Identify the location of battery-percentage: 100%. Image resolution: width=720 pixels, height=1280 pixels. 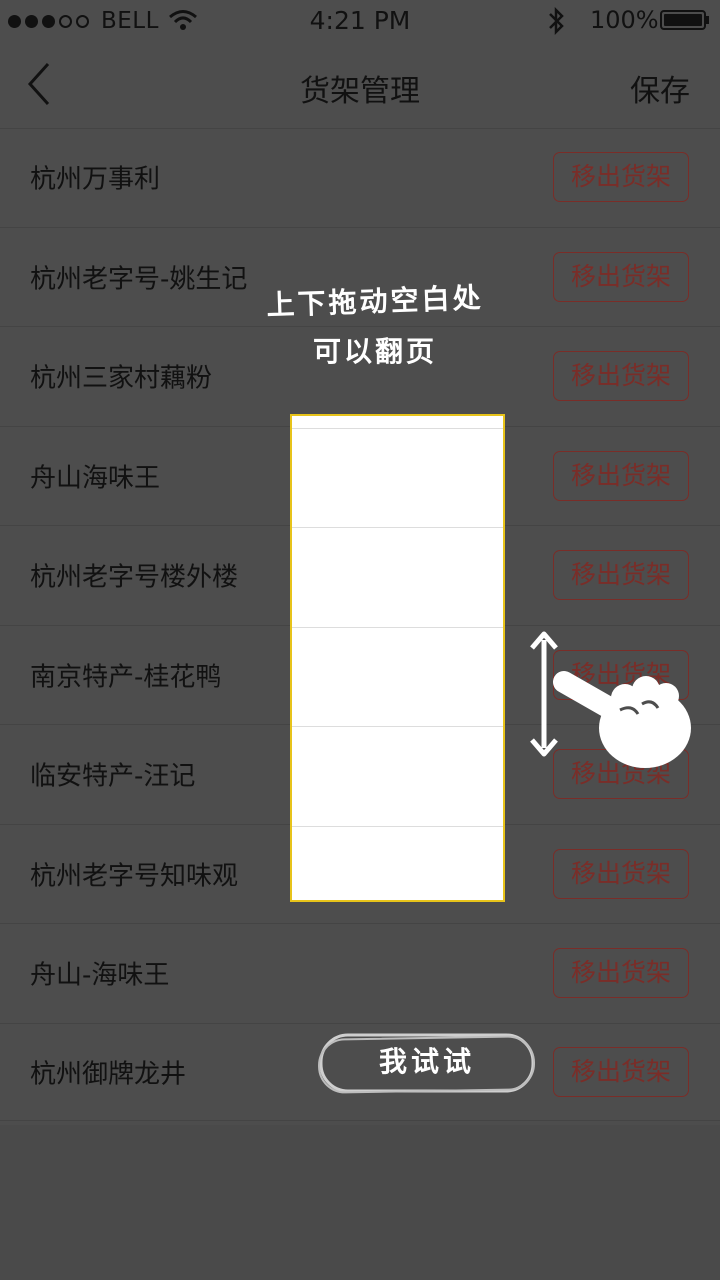
(624, 20).